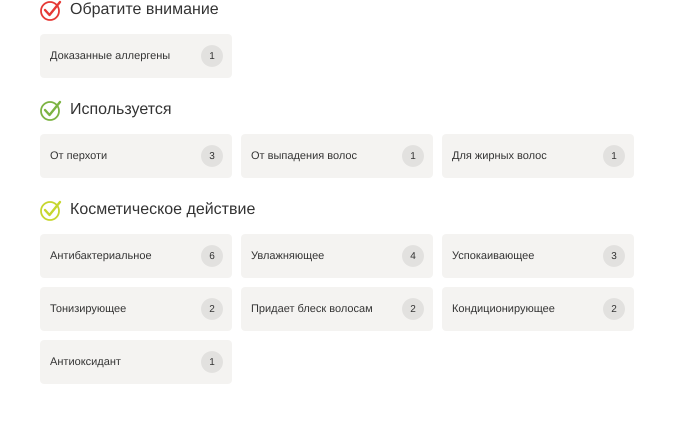 The width and height of the screenshot is (700, 434). Describe the element at coordinates (163, 210) in the screenshot. I see `section-title: Косметическое действие` at that location.